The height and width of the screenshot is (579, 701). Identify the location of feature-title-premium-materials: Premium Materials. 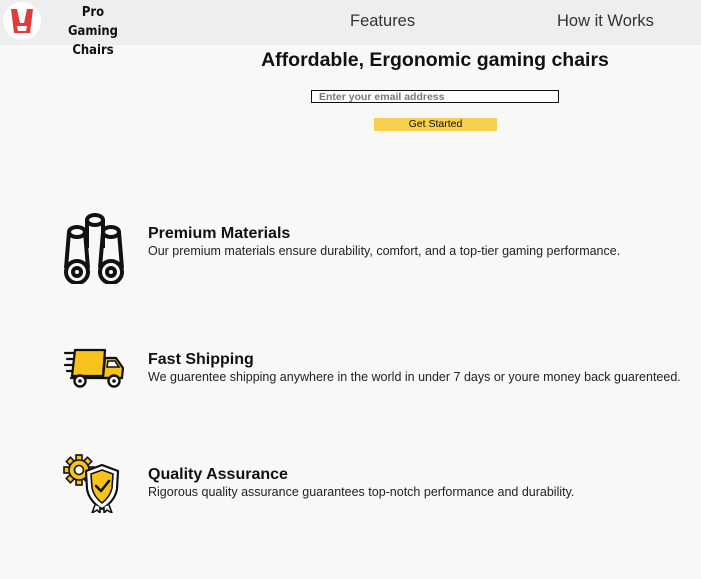
(219, 233).